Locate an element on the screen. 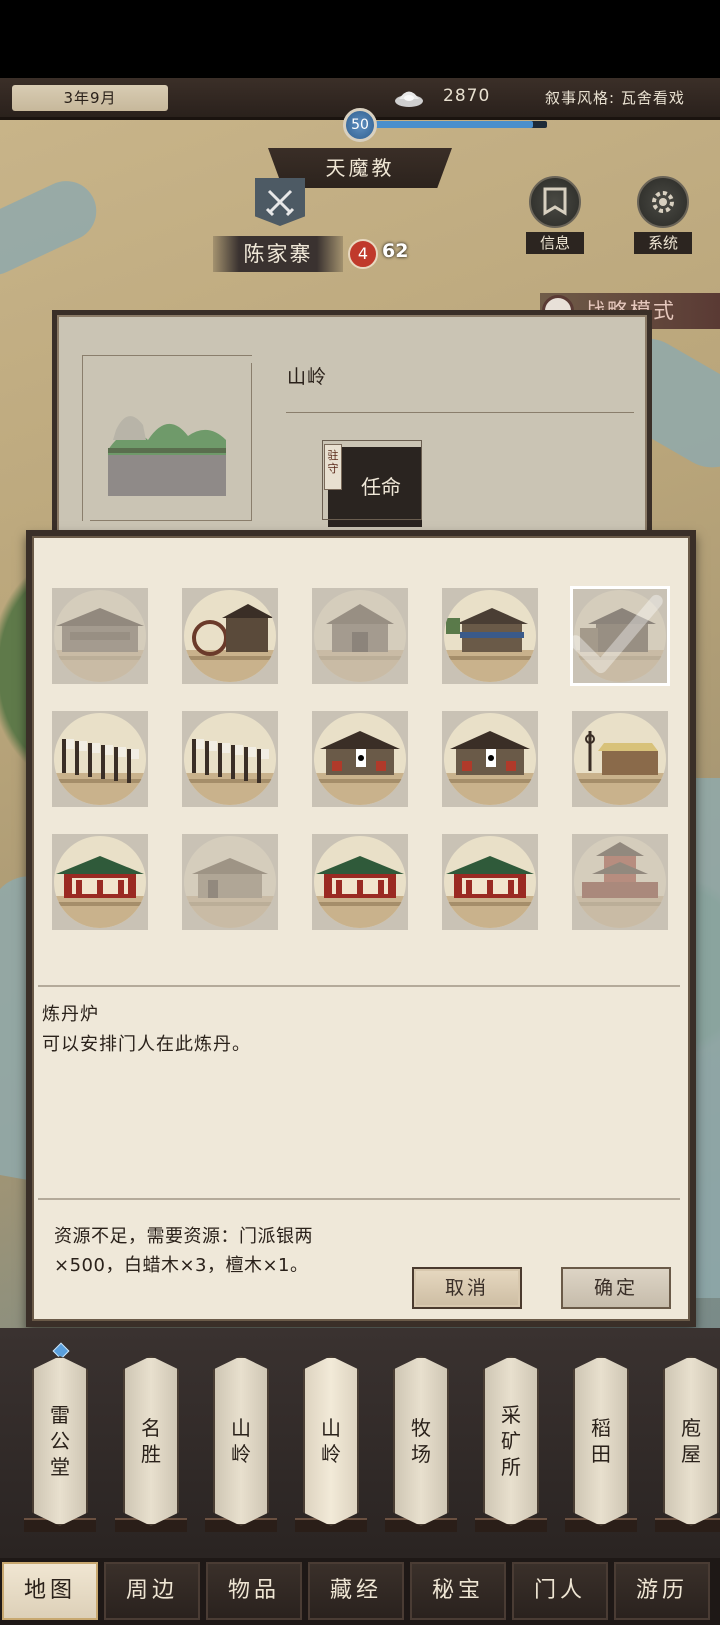  plaque-char: 采 is located at coordinates (511, 1415).